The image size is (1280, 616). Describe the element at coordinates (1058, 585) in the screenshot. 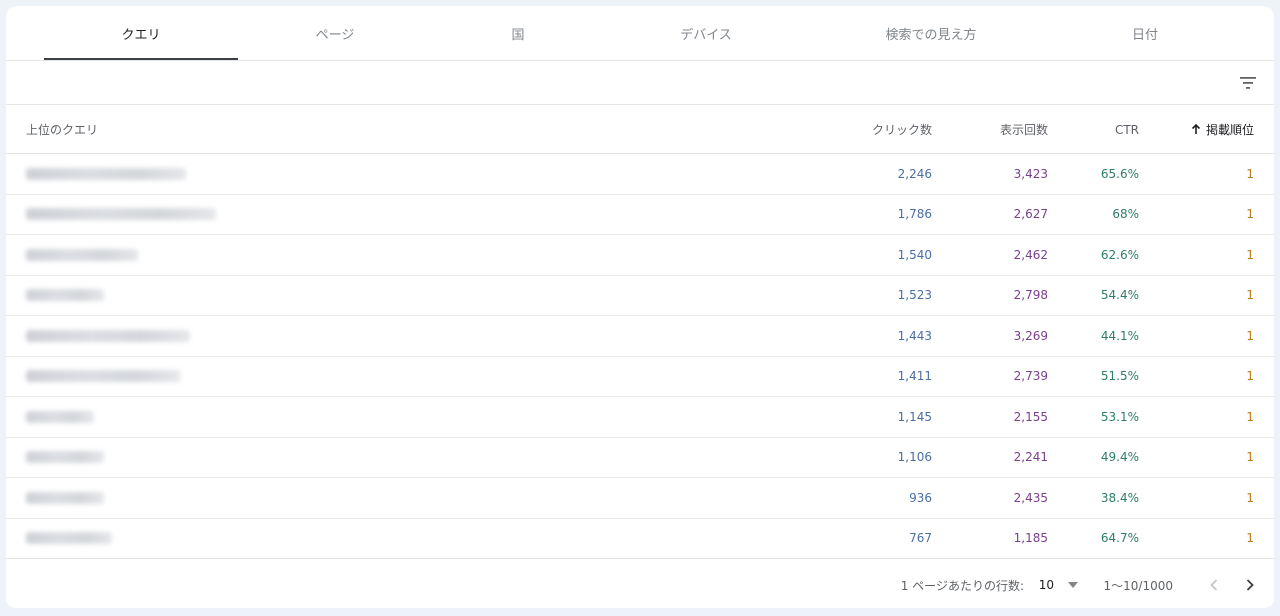

I see `rows-per-page-select: 10` at that location.